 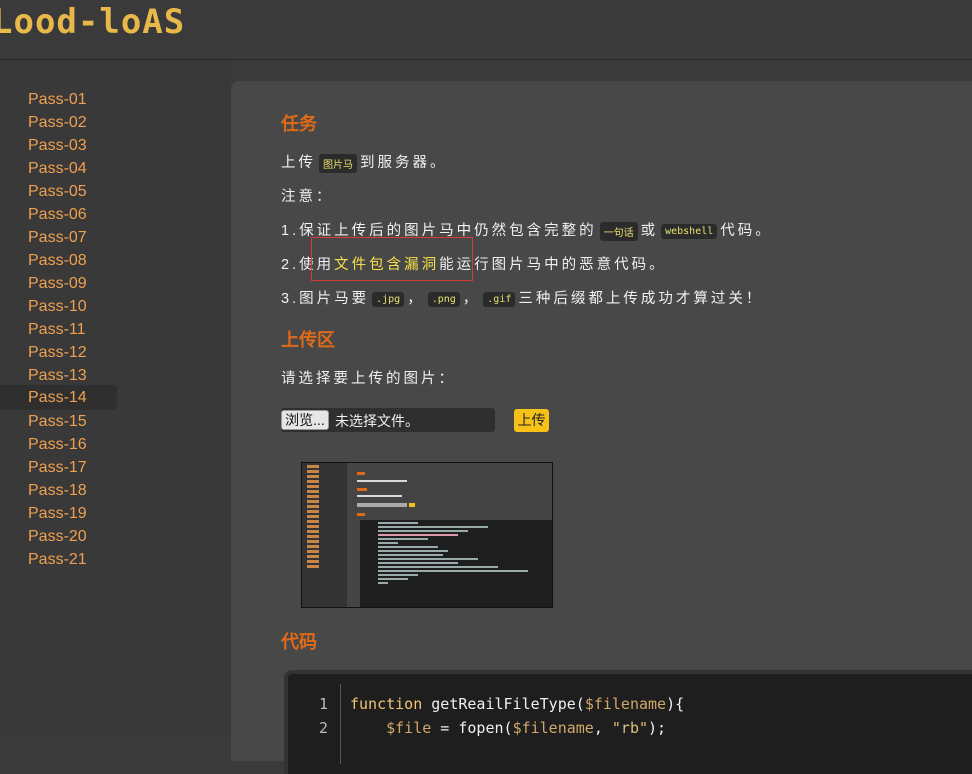 I want to click on sidebar-item-pass-14: Pass-14, so click(x=57, y=397).